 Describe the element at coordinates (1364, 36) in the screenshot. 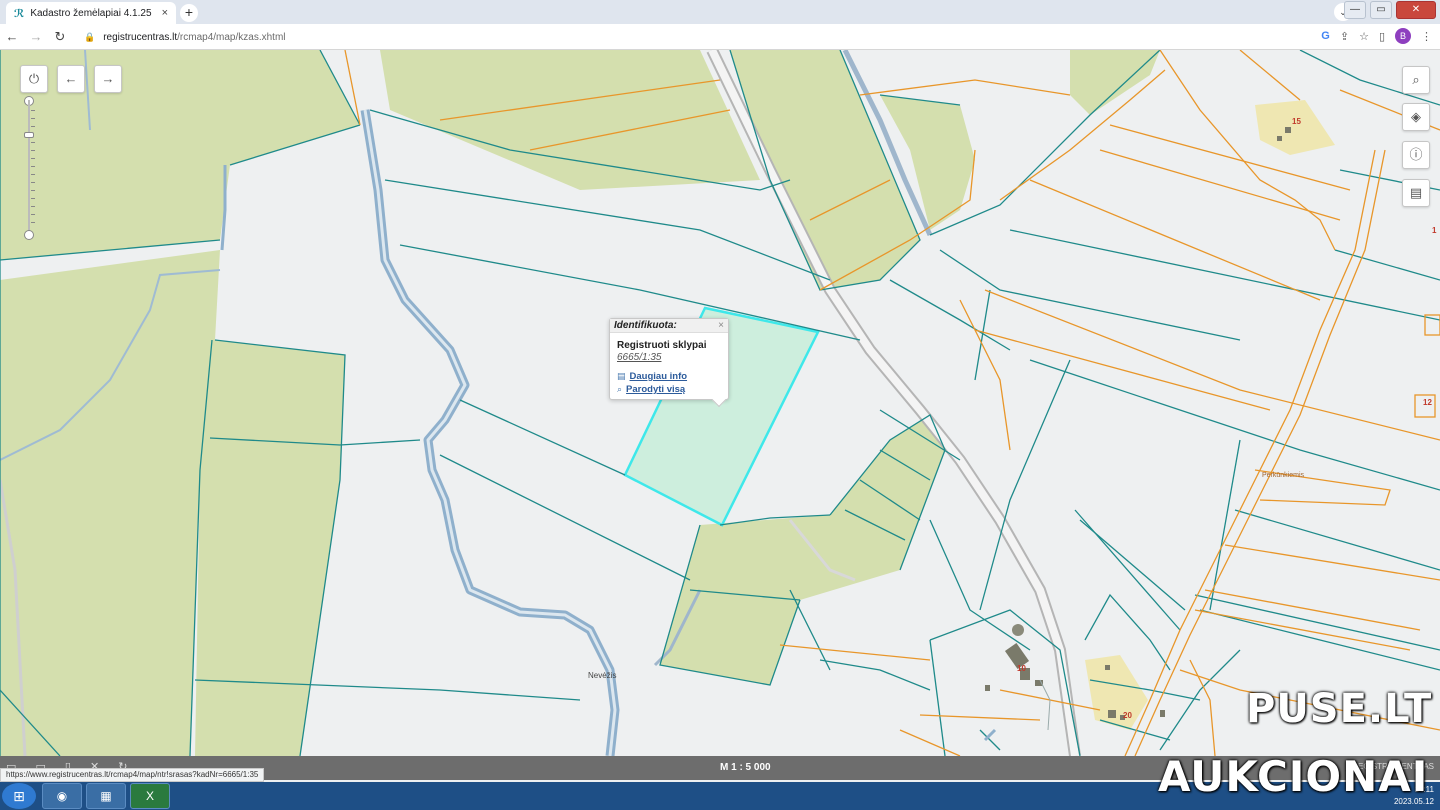

I see `bookmark-star-icon: ☆` at that location.